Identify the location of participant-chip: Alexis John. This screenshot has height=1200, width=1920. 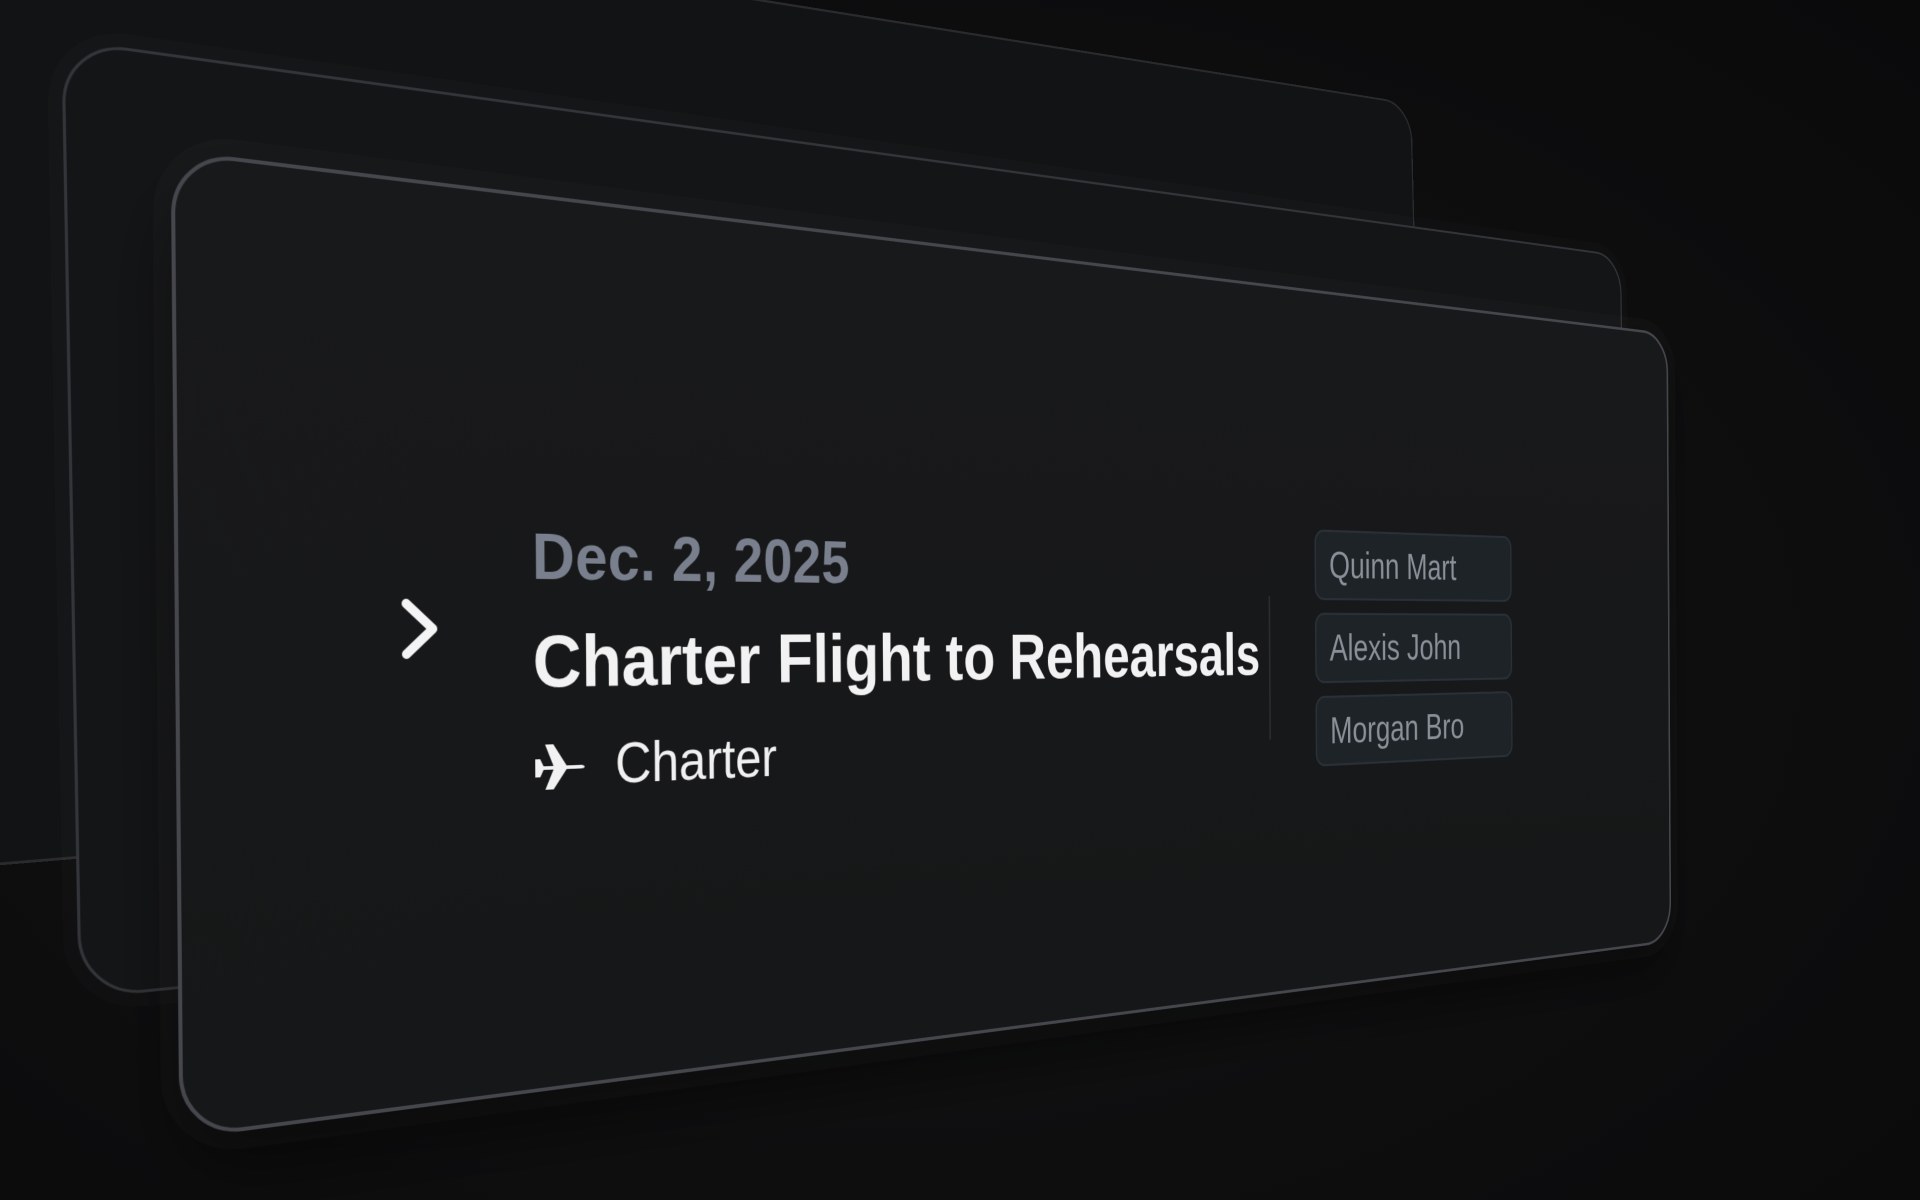
(1413, 648).